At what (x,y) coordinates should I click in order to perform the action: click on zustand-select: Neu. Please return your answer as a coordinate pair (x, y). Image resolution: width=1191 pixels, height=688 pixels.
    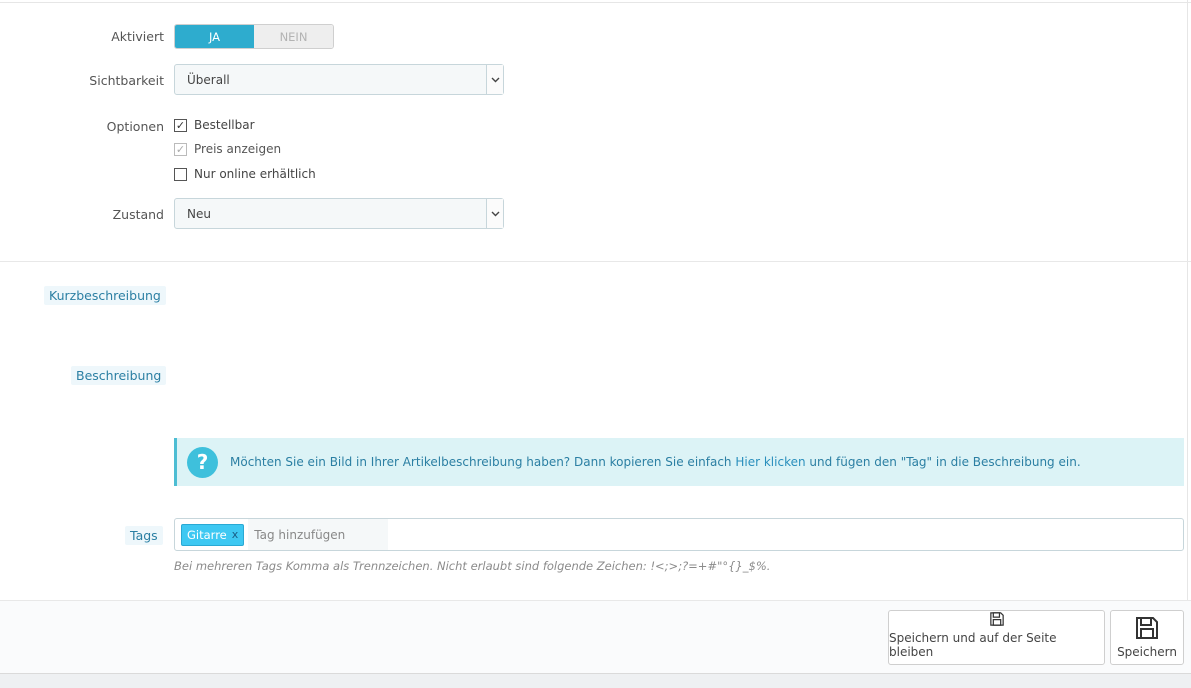
    Looking at the image, I should click on (339, 213).